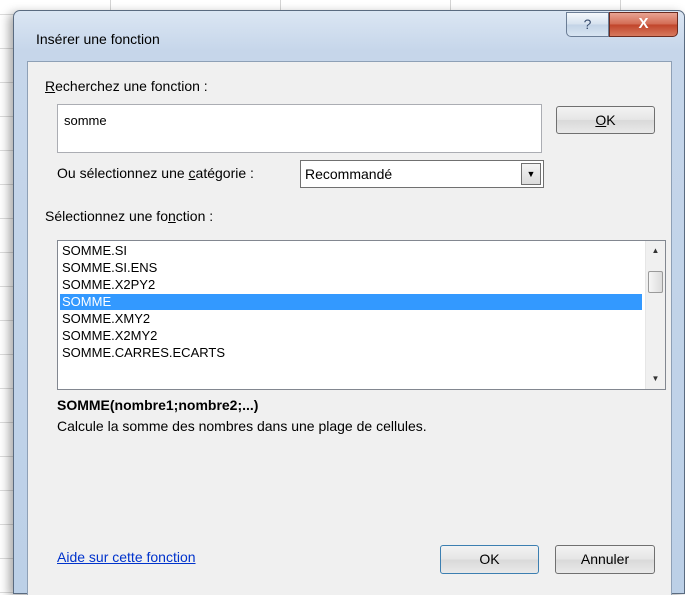  Describe the element at coordinates (155, 173) in the screenshot. I see `category-label: Ou sélectionnez une catégorie :` at that location.